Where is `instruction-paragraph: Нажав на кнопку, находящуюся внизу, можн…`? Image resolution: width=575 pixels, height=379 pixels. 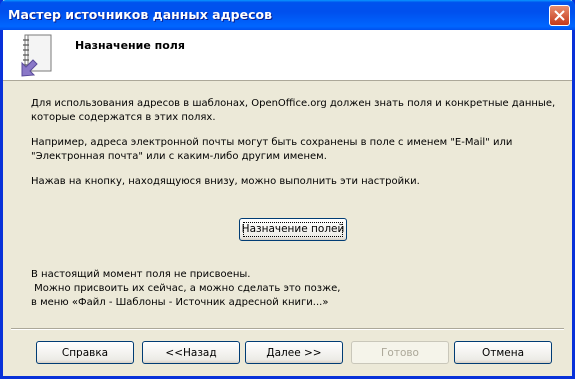
instruction-paragraph: Нажав на кнопку, находящуюся внизу, можн… is located at coordinates (291, 182).